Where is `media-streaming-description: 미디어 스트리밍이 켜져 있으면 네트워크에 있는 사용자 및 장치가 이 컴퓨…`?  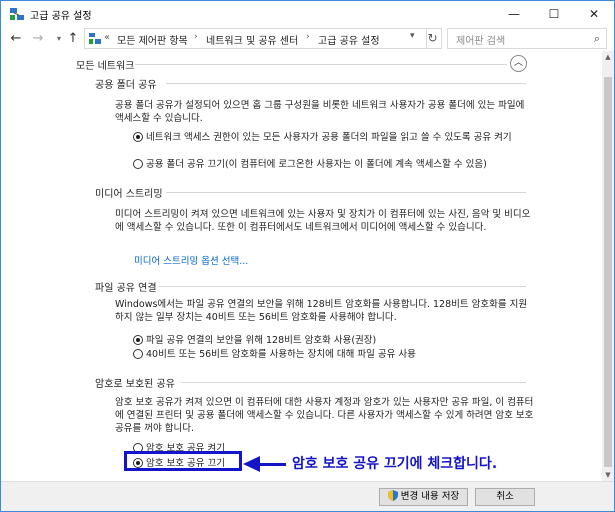 media-streaming-description: 미디어 스트리밍이 켜져 있으면 네트워크에 있는 사용자 및 장치가 이 컴퓨… is located at coordinates (323, 221).